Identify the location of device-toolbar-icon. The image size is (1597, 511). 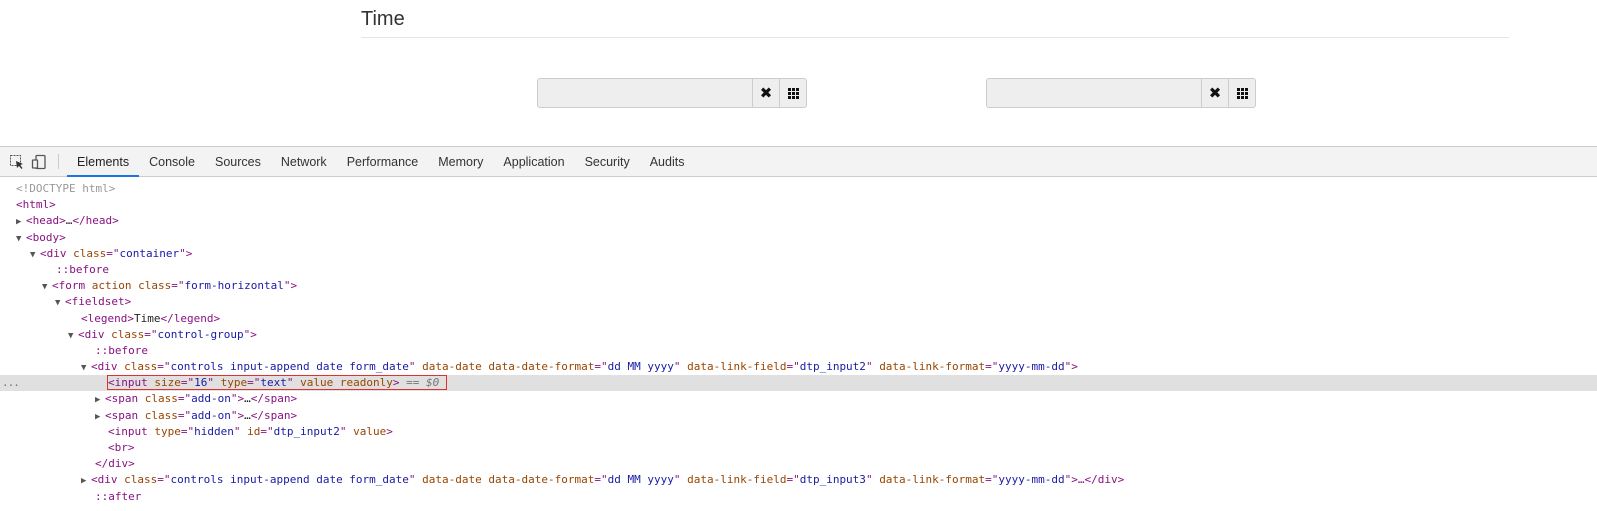
(39, 161).